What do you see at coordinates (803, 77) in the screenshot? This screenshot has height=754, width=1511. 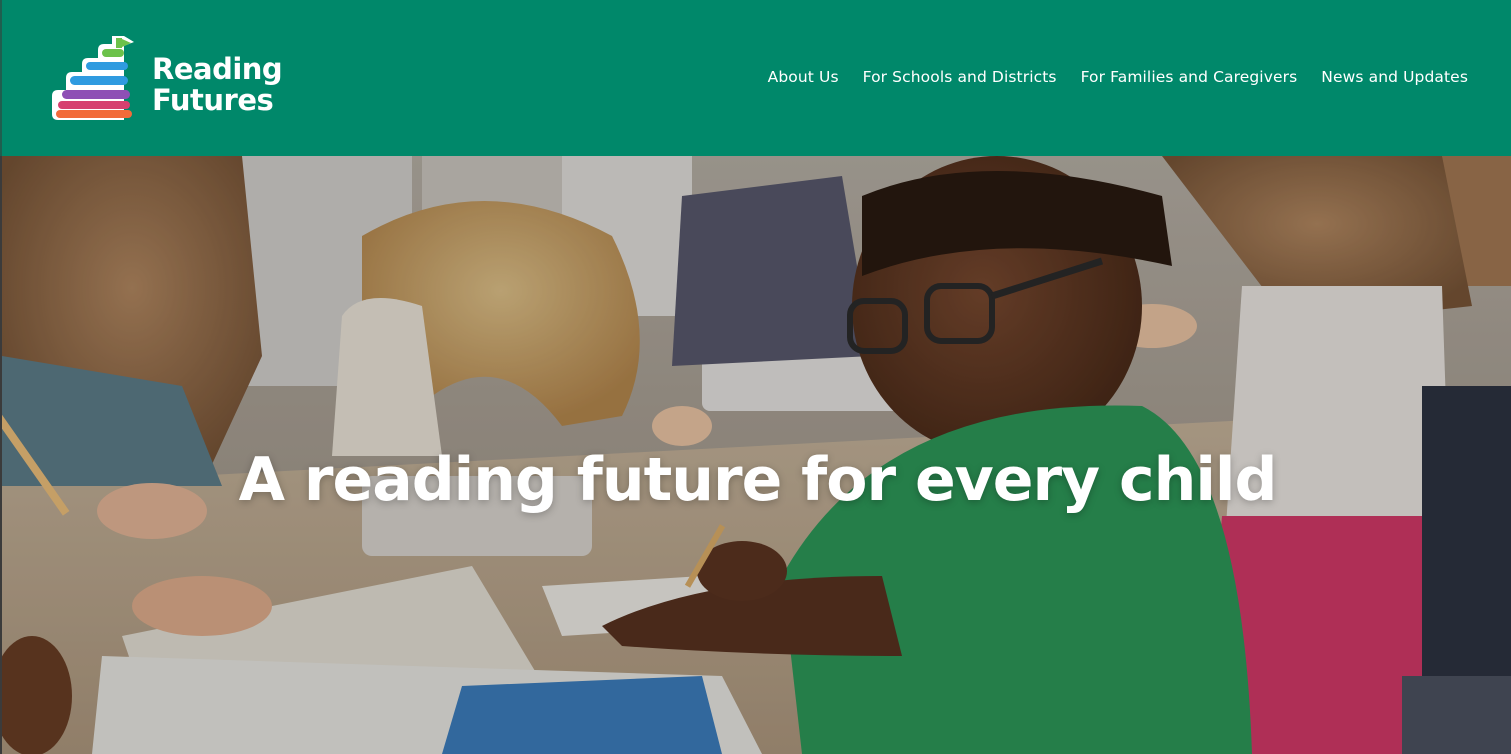 I see `nav-link-about-us: About Us` at bounding box center [803, 77].